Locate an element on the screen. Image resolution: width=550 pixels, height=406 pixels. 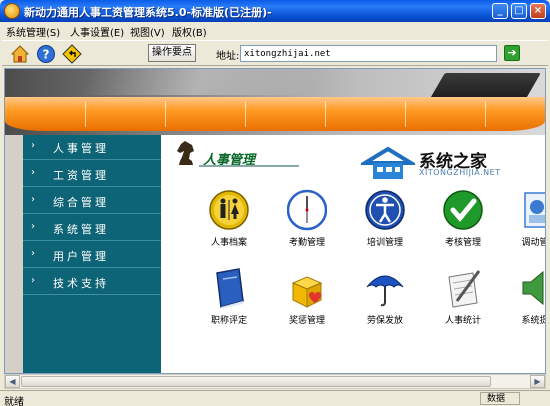
menu-copyright: 版权(B) is located at coordinates (189, 31).